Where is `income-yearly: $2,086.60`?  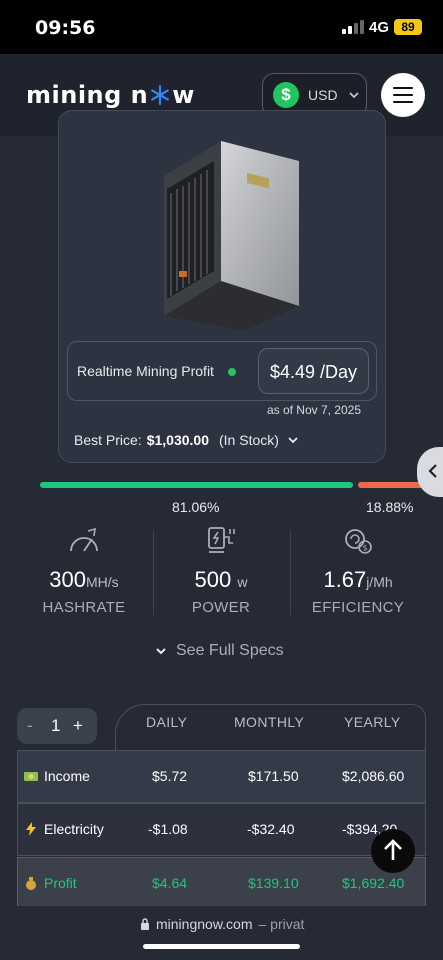
income-yearly: $2,086.60 is located at coordinates (373, 776).